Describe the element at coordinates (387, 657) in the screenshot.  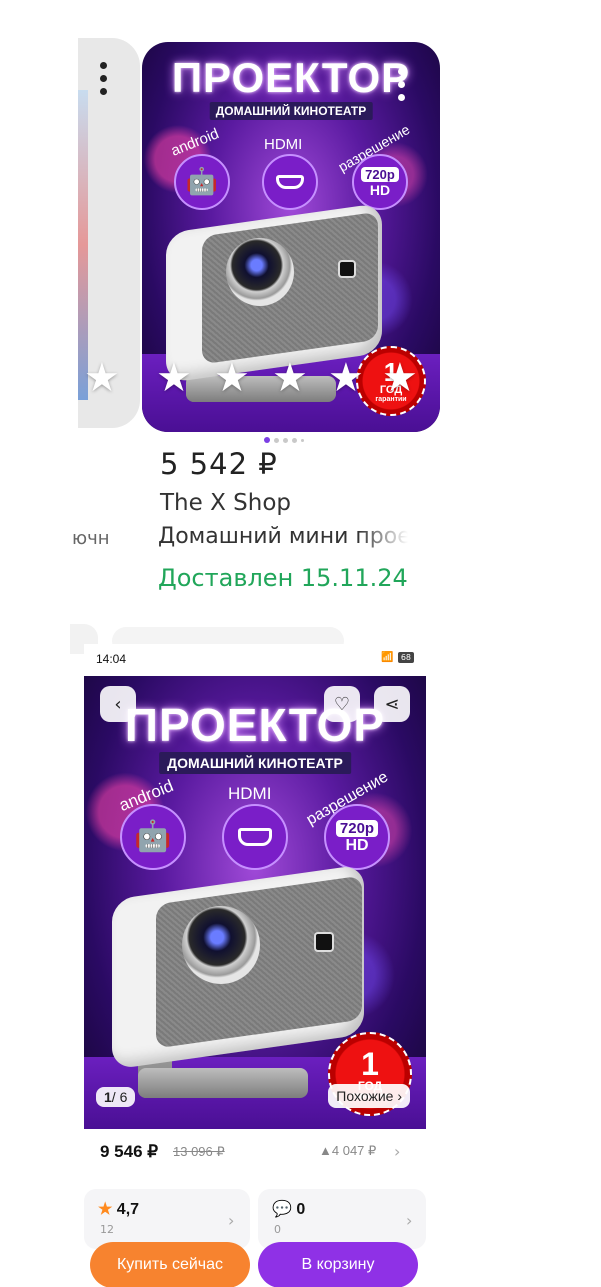
I see `wifi-icon: 📶` at that location.